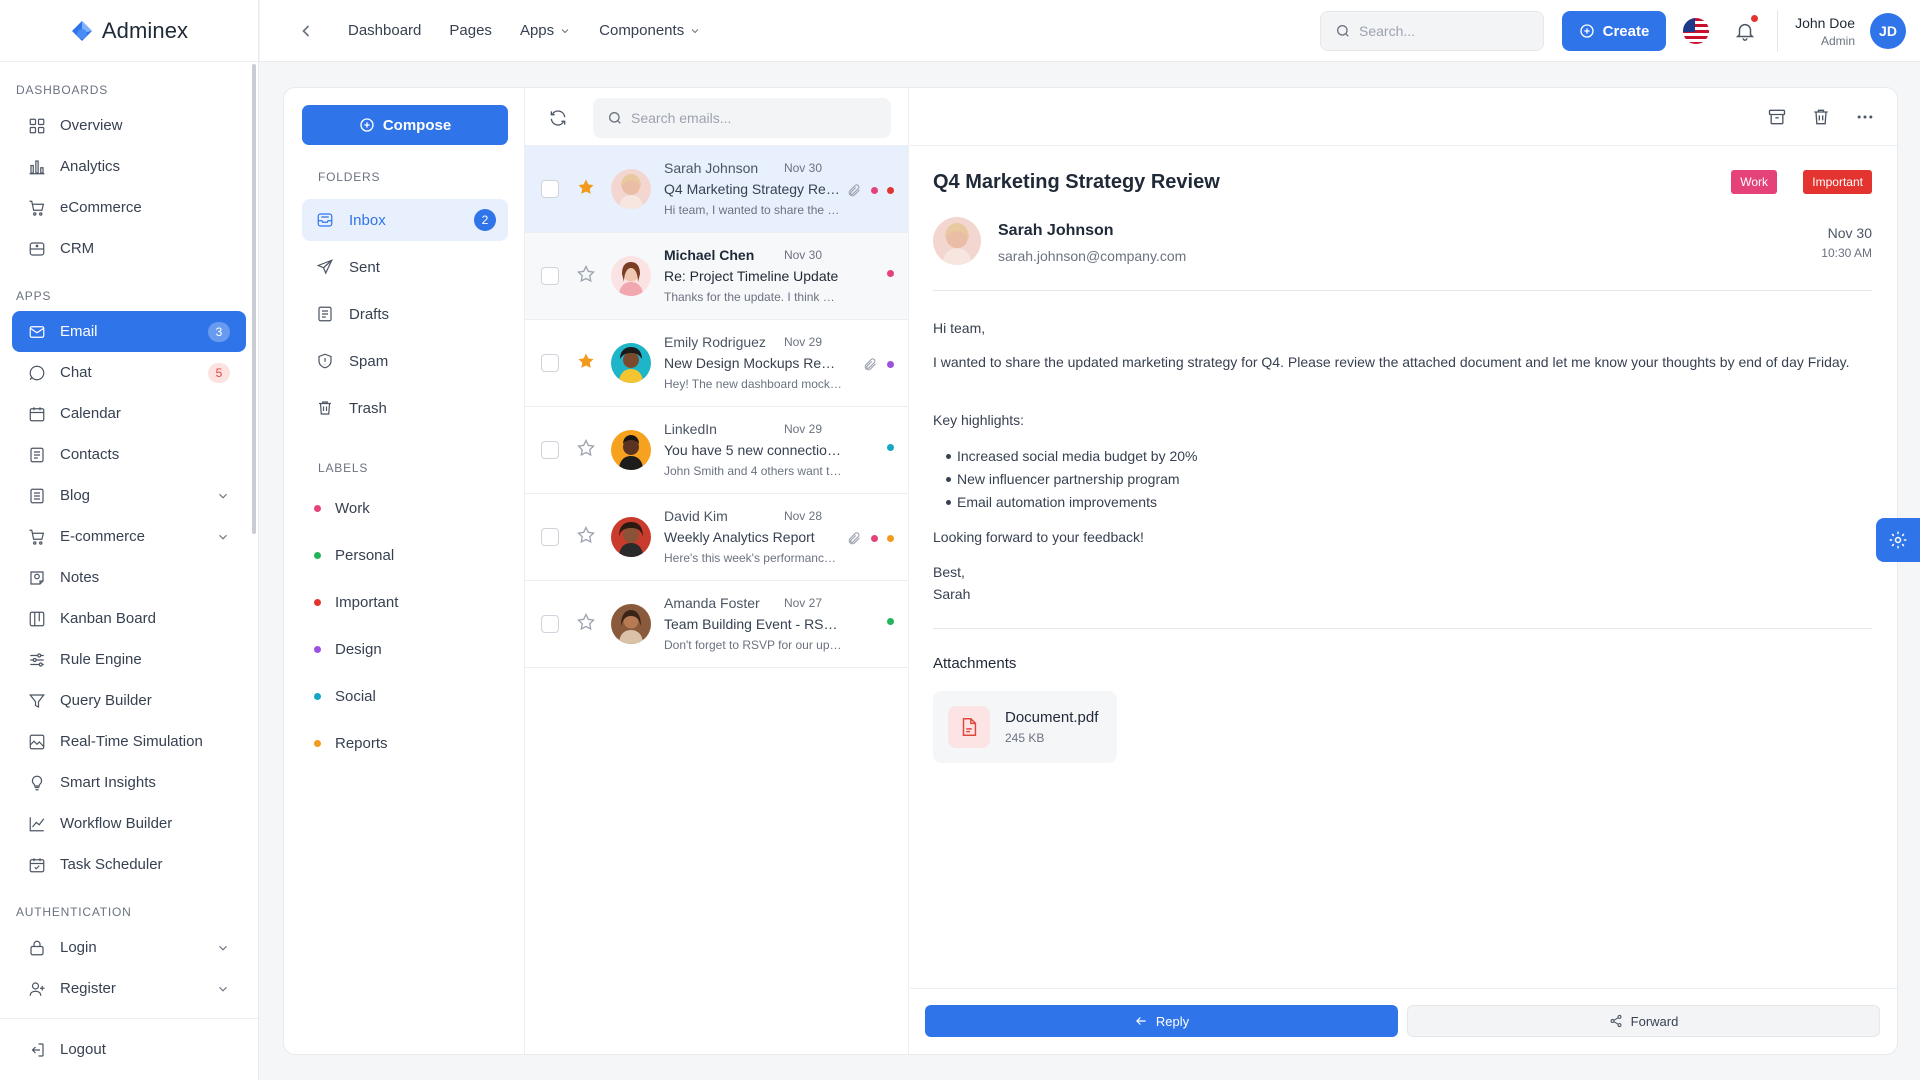  I want to click on list-item: New influencer partnership program, so click(1065, 479).